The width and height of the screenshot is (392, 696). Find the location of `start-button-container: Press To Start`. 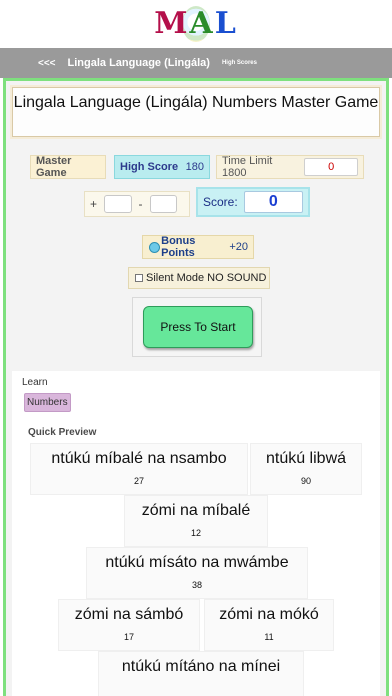

start-button-container: Press To Start is located at coordinates (197, 327).